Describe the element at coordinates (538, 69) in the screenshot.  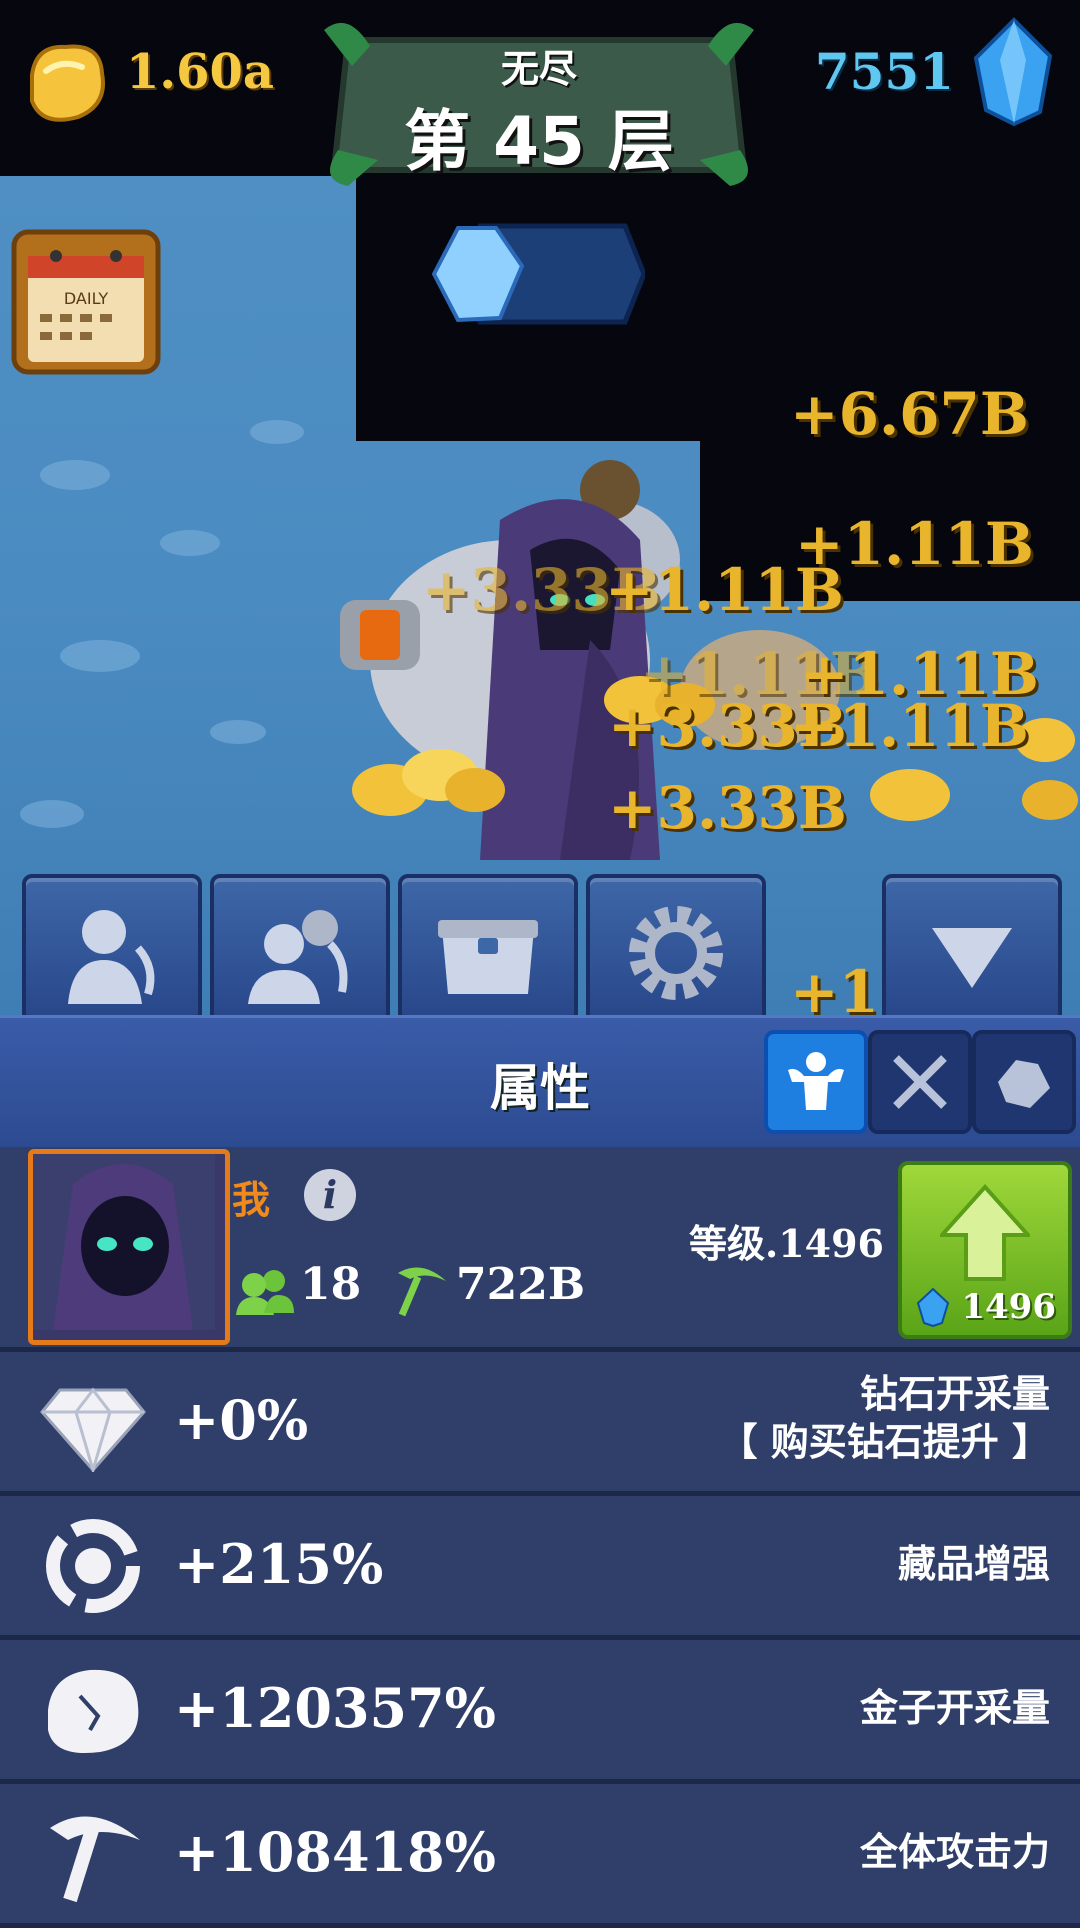
I see `level-mode-label: 无尽` at that location.